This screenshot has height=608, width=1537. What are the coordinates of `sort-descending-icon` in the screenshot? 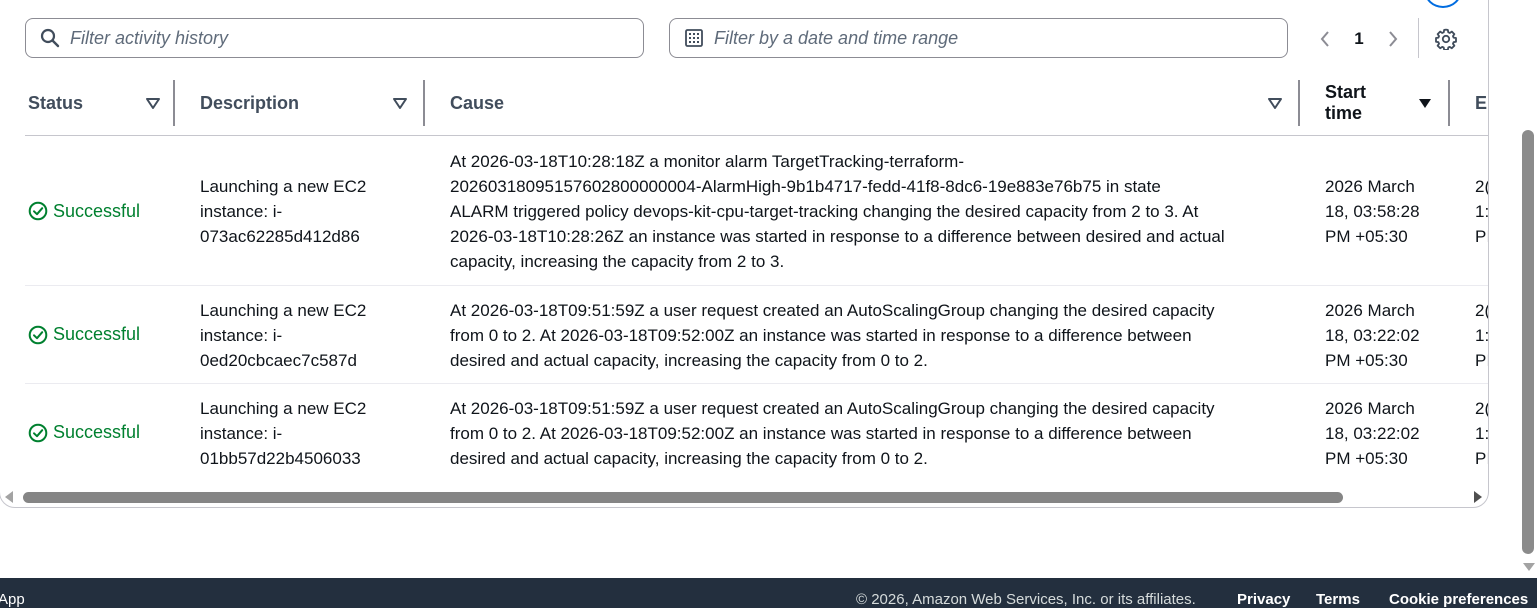 It's located at (1425, 103).